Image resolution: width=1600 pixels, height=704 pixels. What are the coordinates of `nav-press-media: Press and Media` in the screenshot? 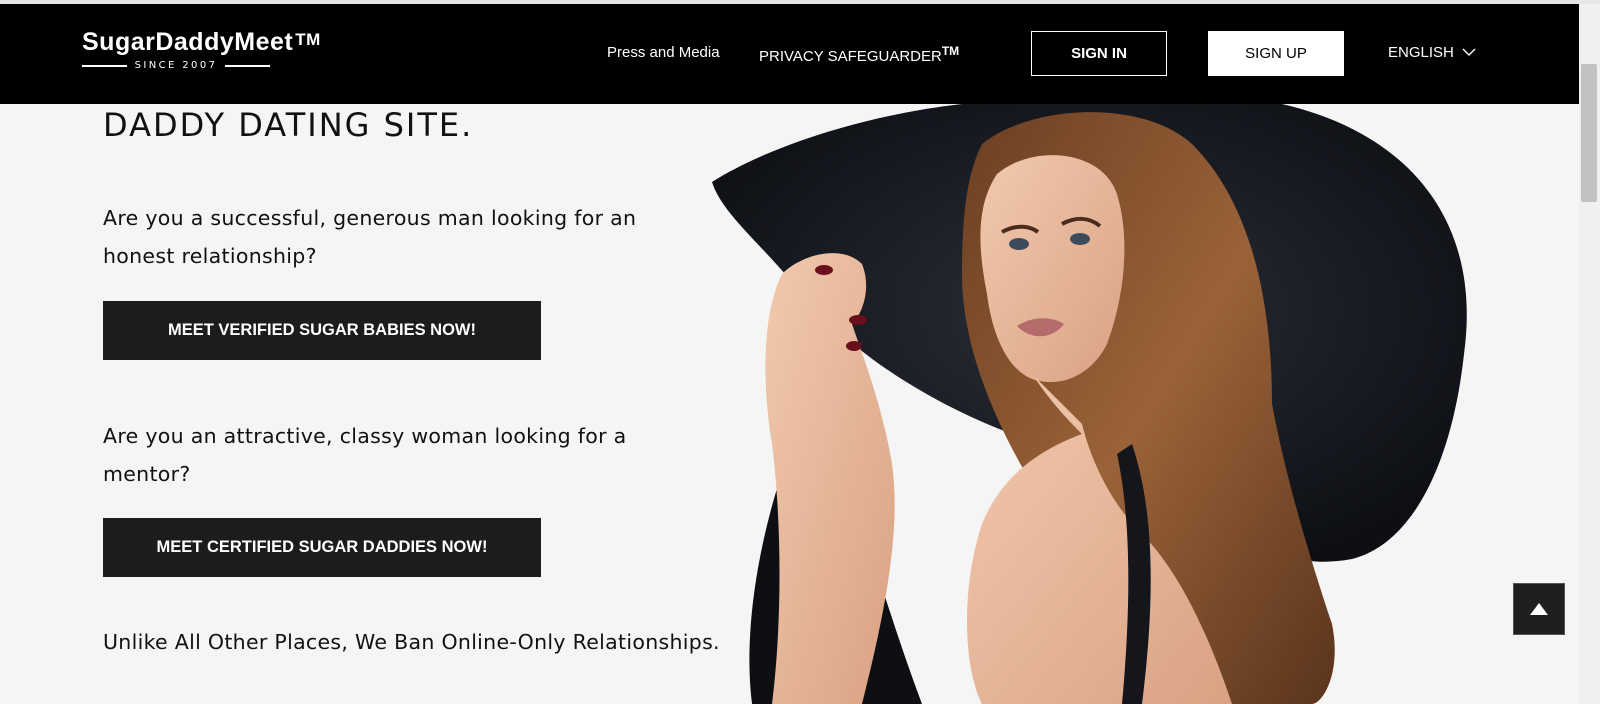 It's located at (663, 52).